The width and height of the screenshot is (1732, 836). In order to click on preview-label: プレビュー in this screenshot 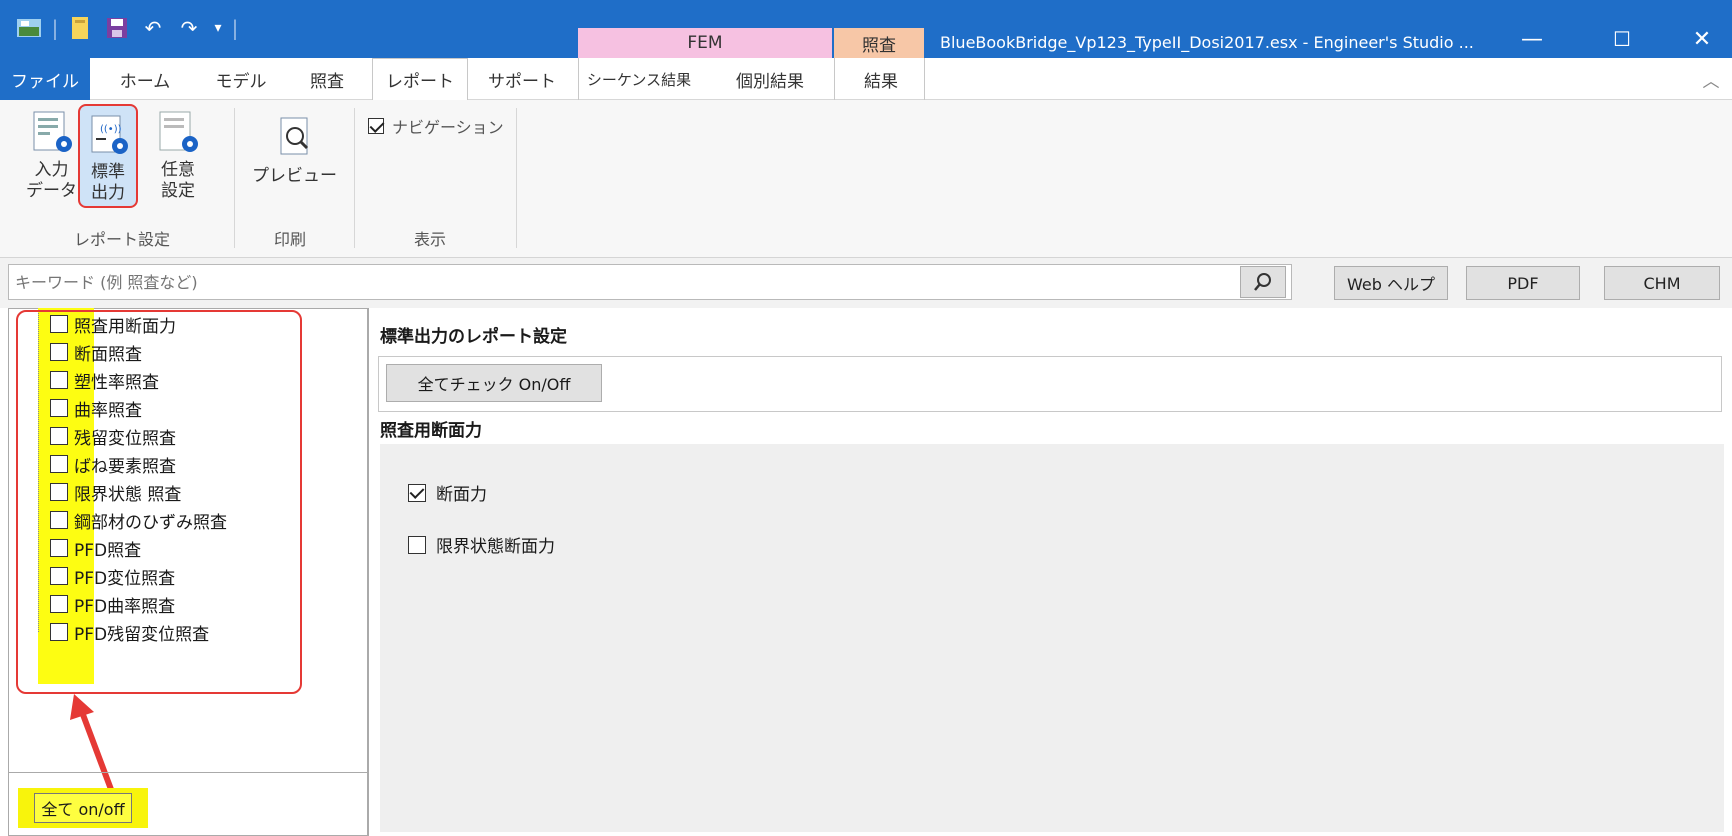, I will do `click(294, 176)`.